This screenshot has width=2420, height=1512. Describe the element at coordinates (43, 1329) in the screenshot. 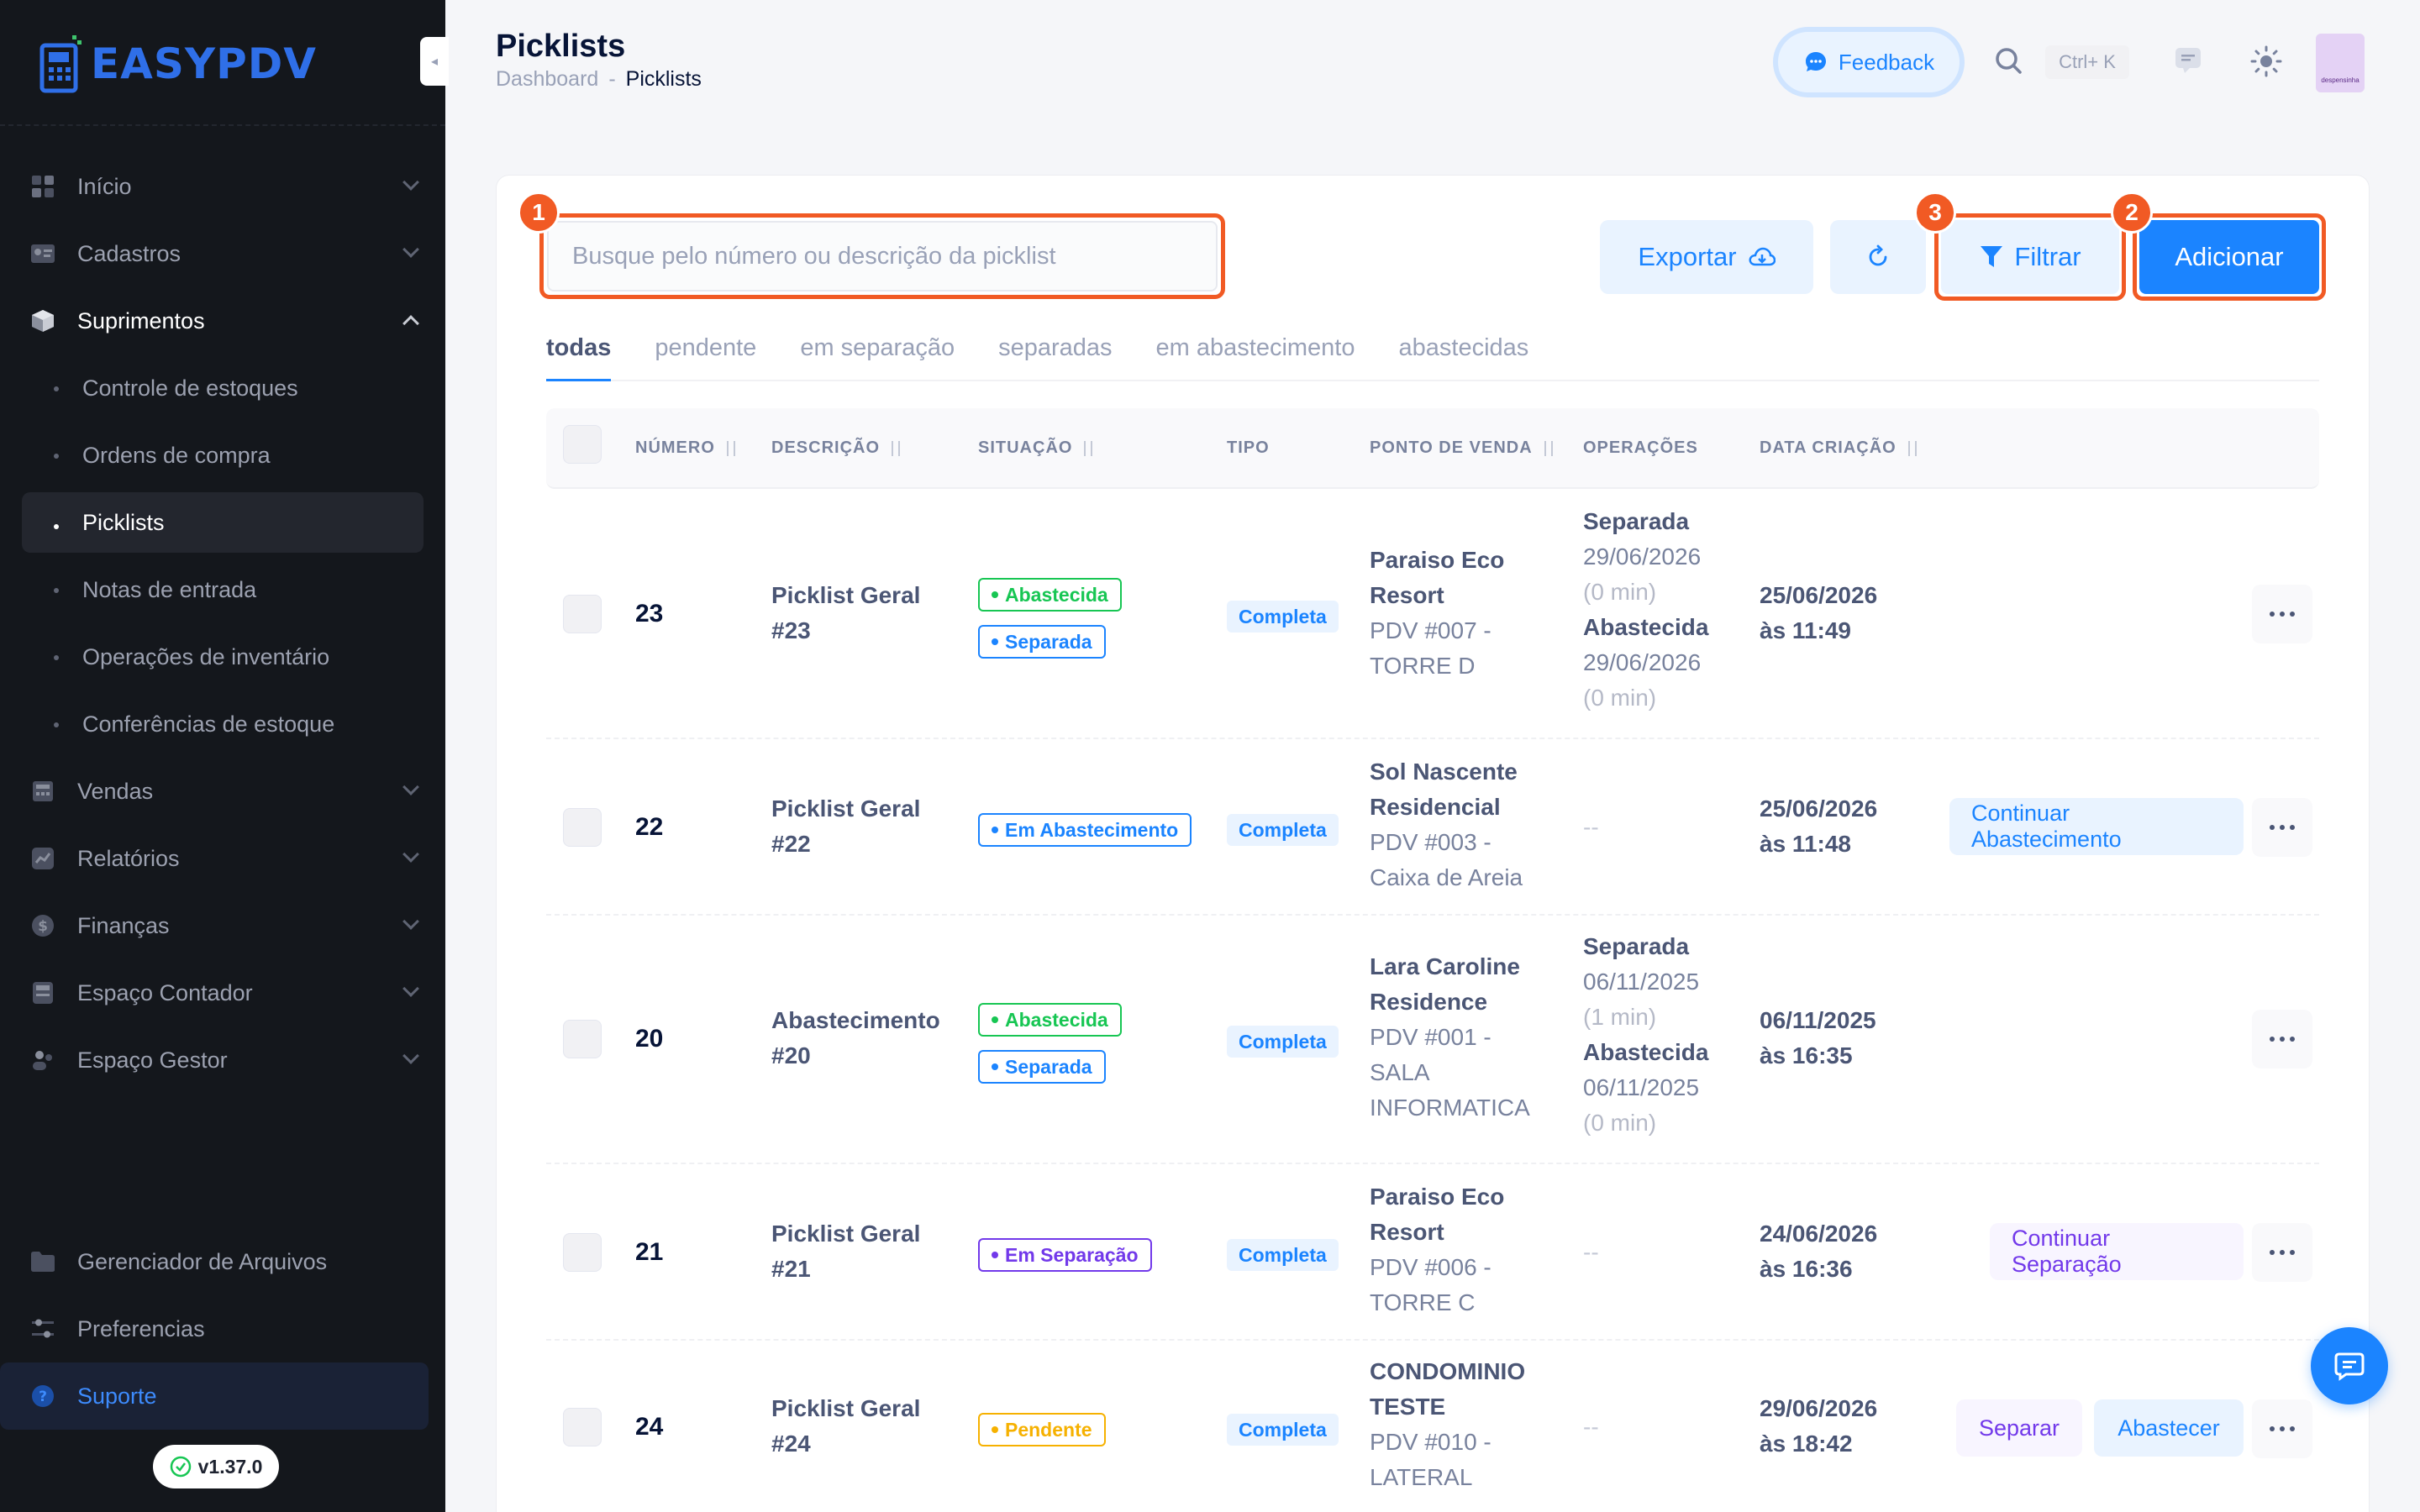

I see `sliders-icon` at that location.